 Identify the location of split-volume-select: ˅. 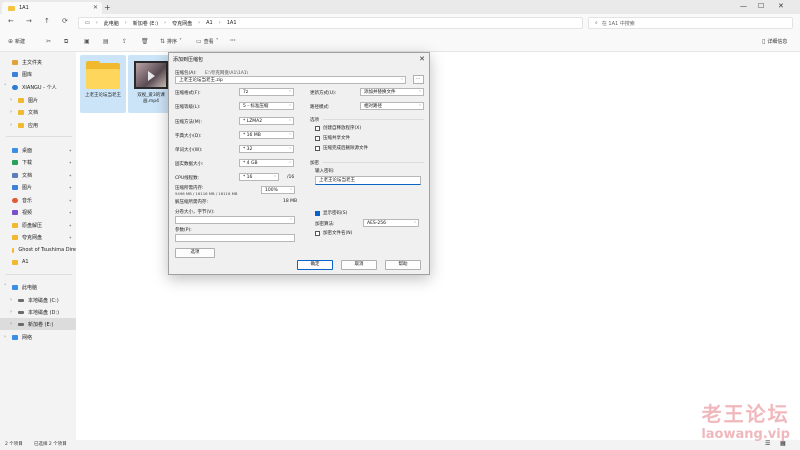
(235, 220).